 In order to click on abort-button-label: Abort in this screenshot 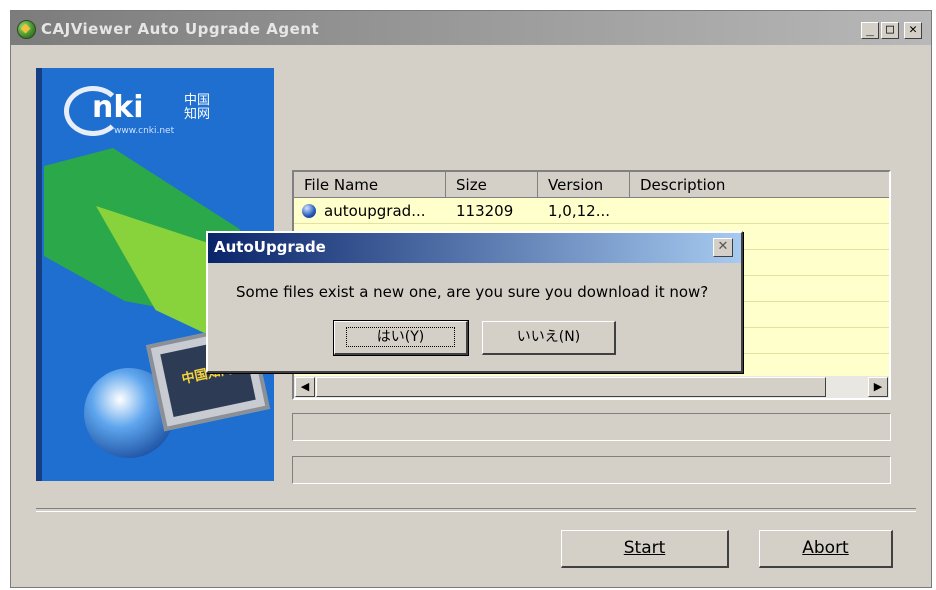, I will do `click(825, 548)`.